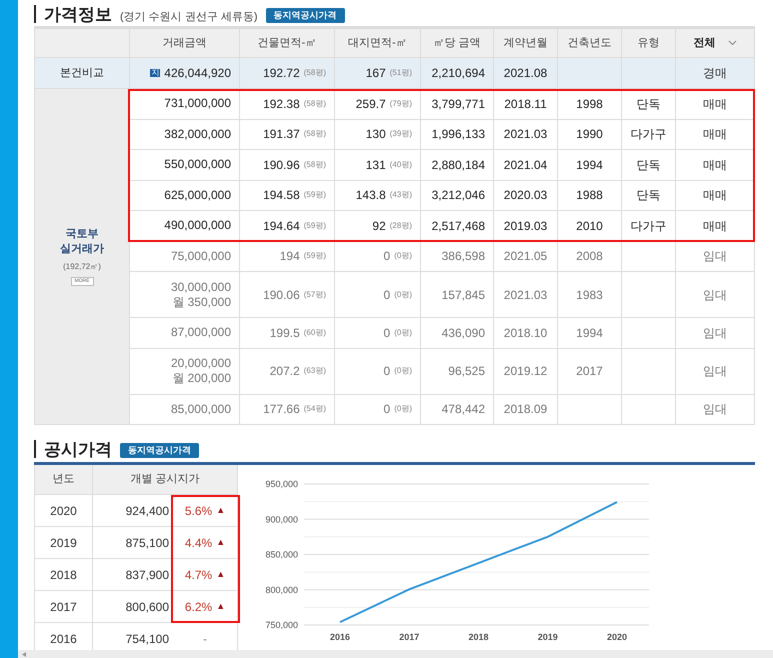 This screenshot has width=773, height=658. I want to click on table-cell: 96,525, so click(457, 371).